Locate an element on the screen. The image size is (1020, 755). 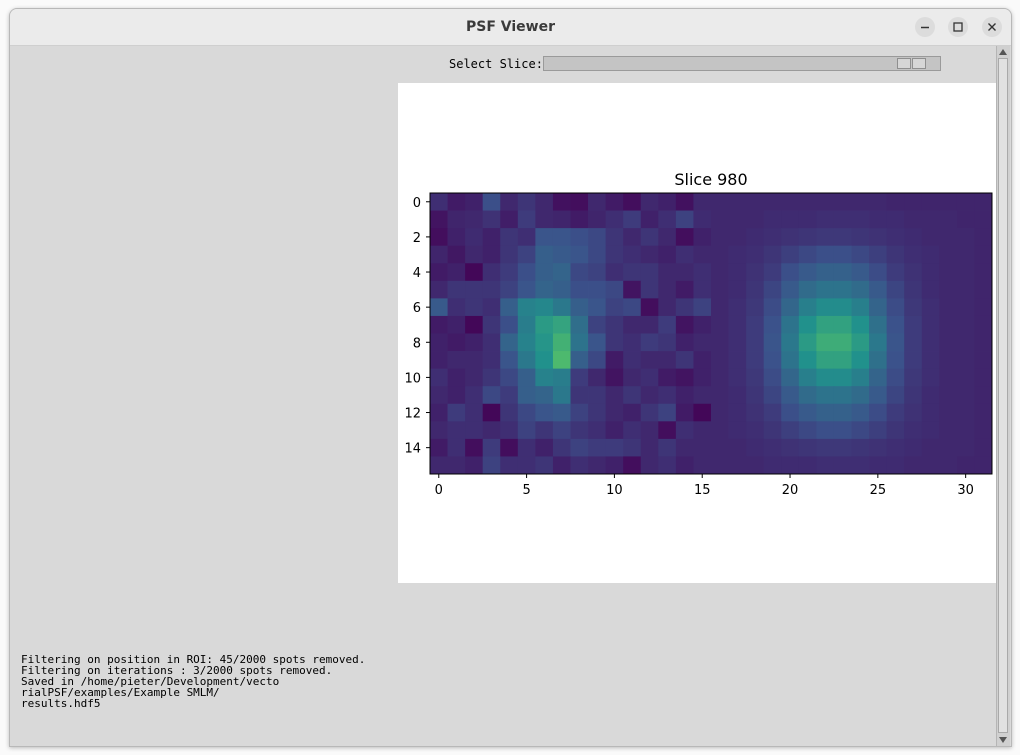
vertical-scrollbar is located at coordinates (1003, 396).